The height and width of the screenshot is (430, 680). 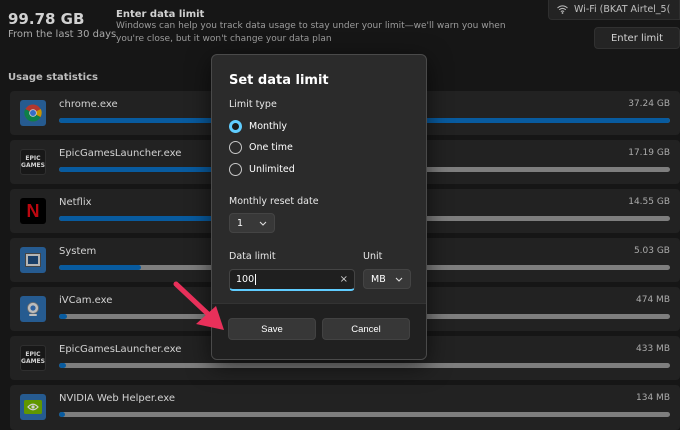 I want to click on radio-monthly: Monthly, so click(x=258, y=126).